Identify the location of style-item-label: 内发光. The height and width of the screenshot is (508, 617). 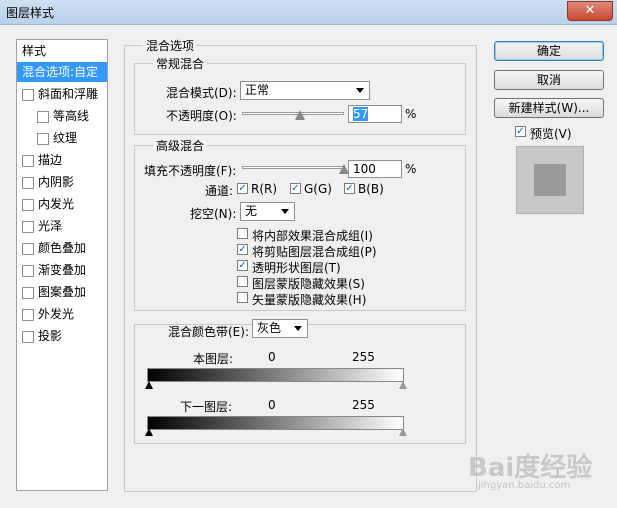
(56, 204).